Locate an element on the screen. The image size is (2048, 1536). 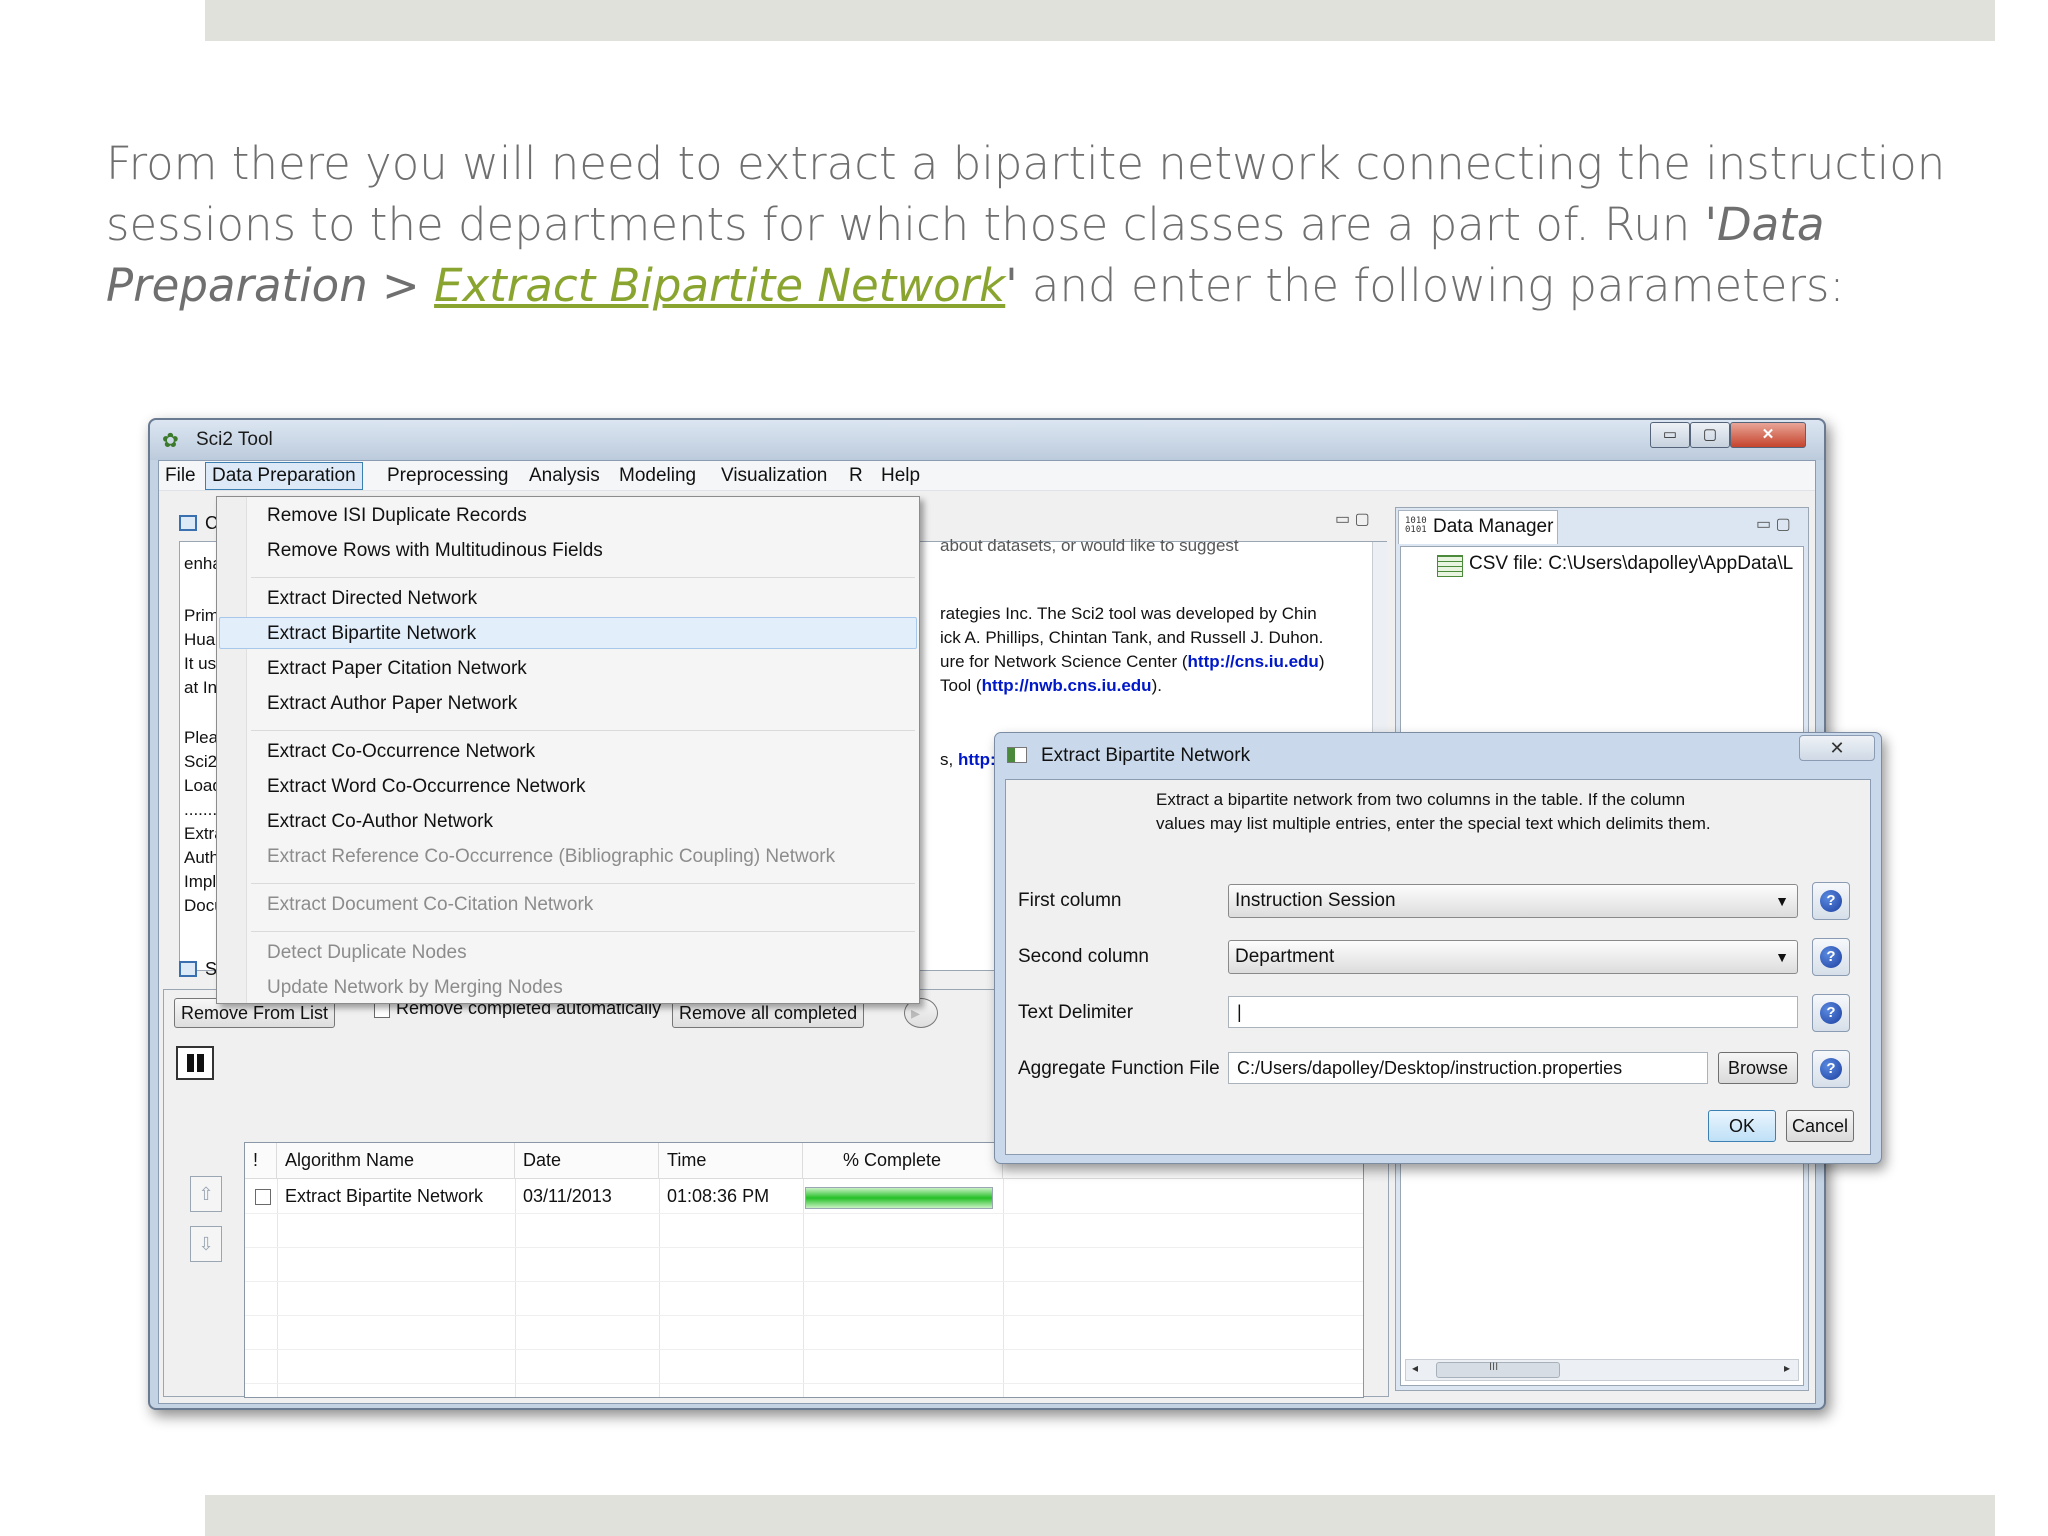
menu-item-extract-bipartite-network: Extract Bipartite Network is located at coordinates (371, 634).